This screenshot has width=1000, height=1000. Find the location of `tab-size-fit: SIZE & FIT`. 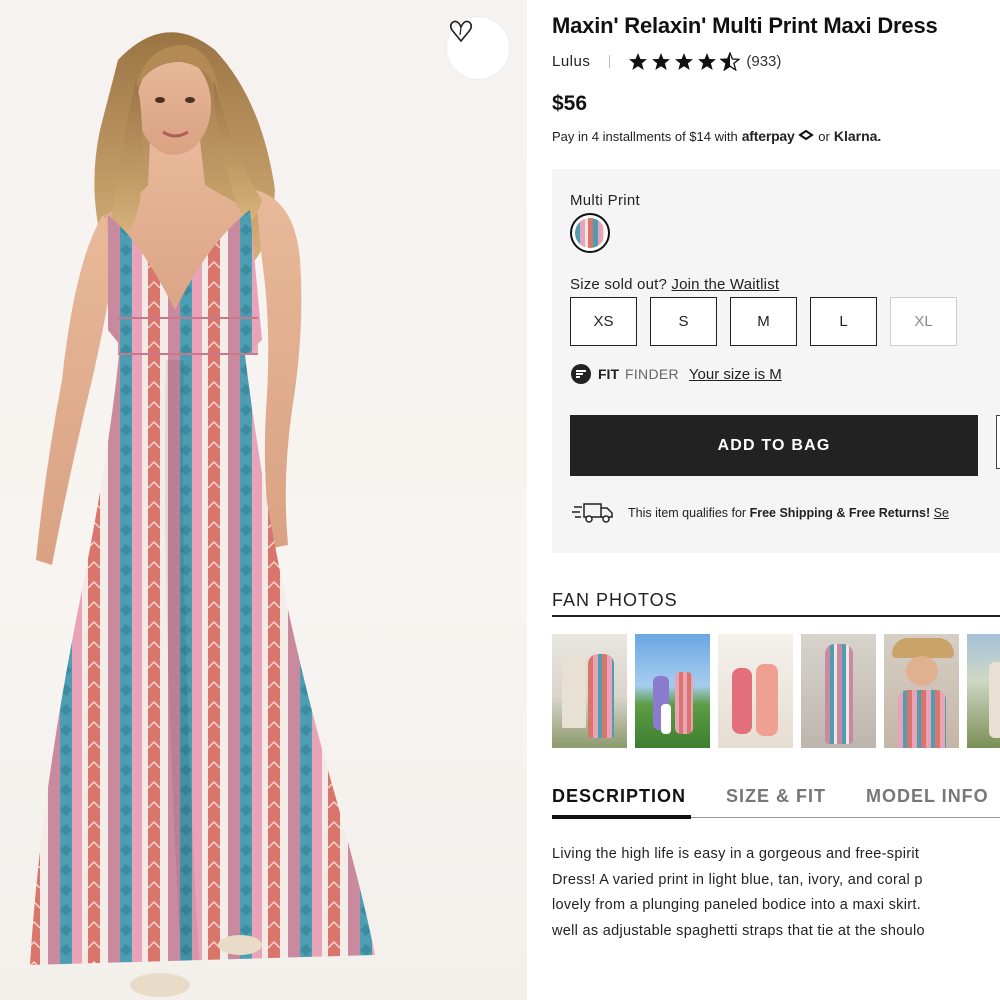

tab-size-fit: SIZE & FIT is located at coordinates (776, 796).